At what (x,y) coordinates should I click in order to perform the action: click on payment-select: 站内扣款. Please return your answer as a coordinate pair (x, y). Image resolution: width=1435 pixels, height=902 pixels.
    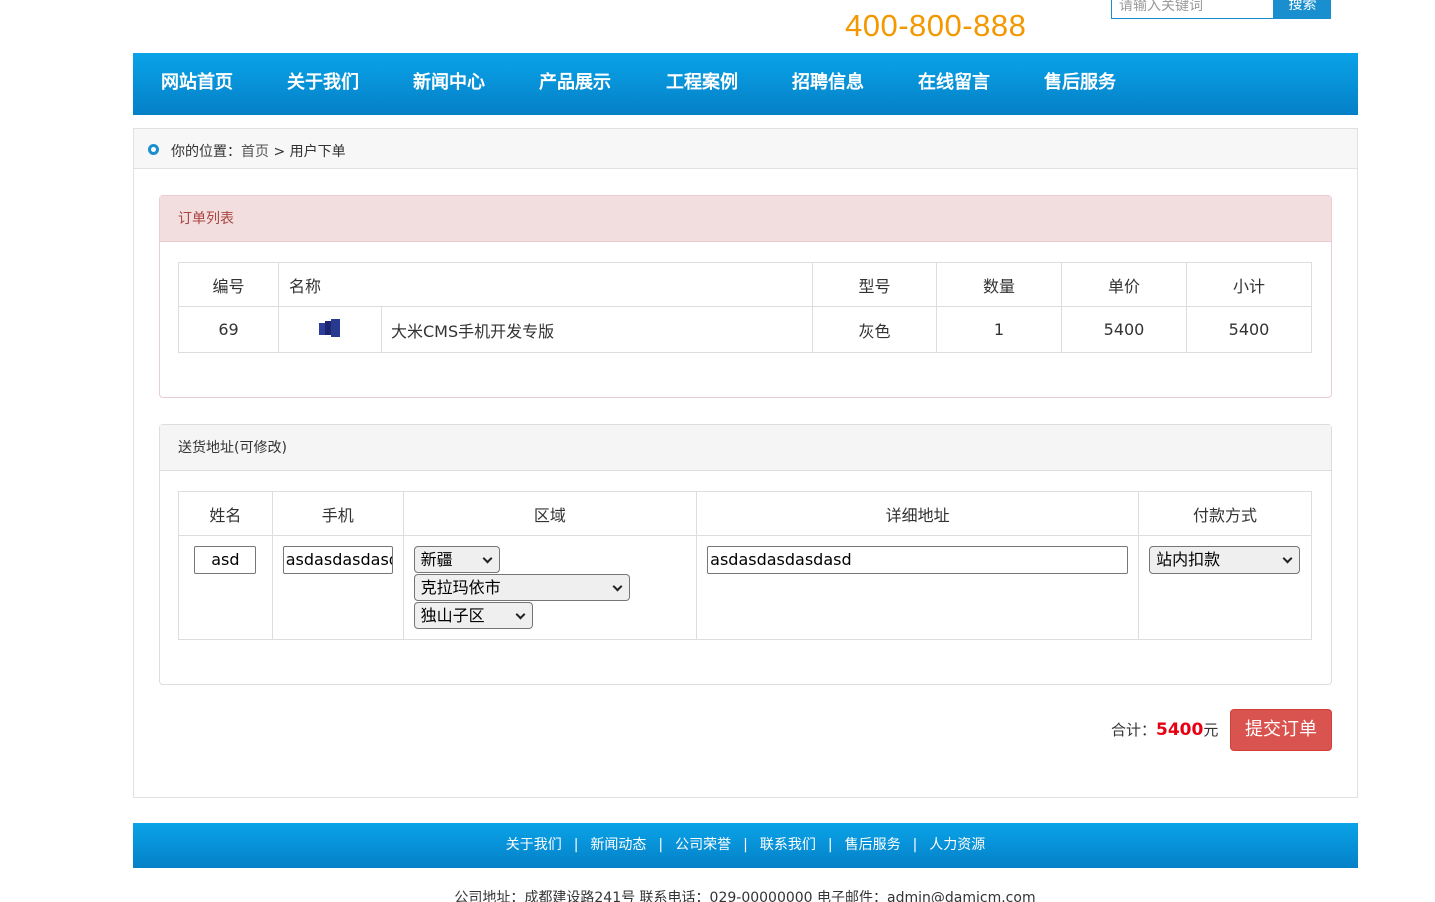
    Looking at the image, I should click on (1225, 560).